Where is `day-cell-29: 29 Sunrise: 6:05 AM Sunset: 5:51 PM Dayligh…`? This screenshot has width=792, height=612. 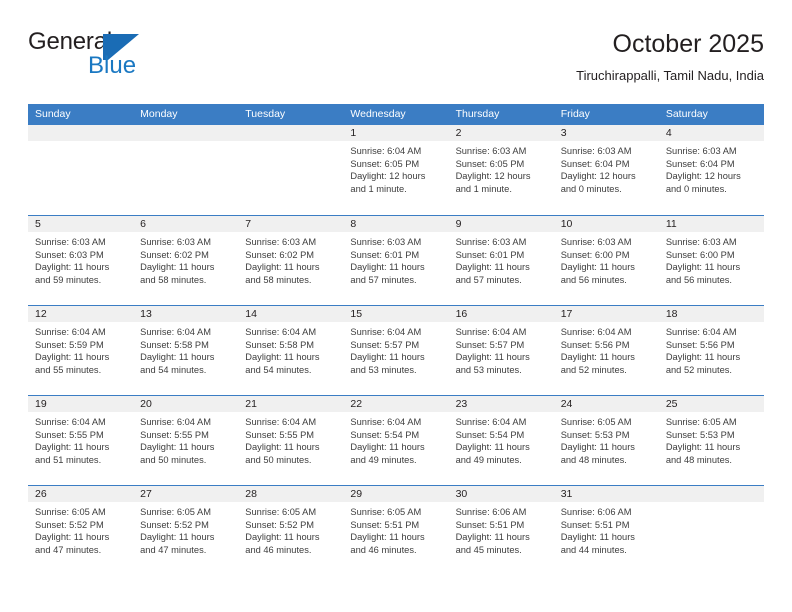
day-cell-29: 29 Sunrise: 6:05 AM Sunset: 5:51 PM Dayligh… is located at coordinates (396, 530).